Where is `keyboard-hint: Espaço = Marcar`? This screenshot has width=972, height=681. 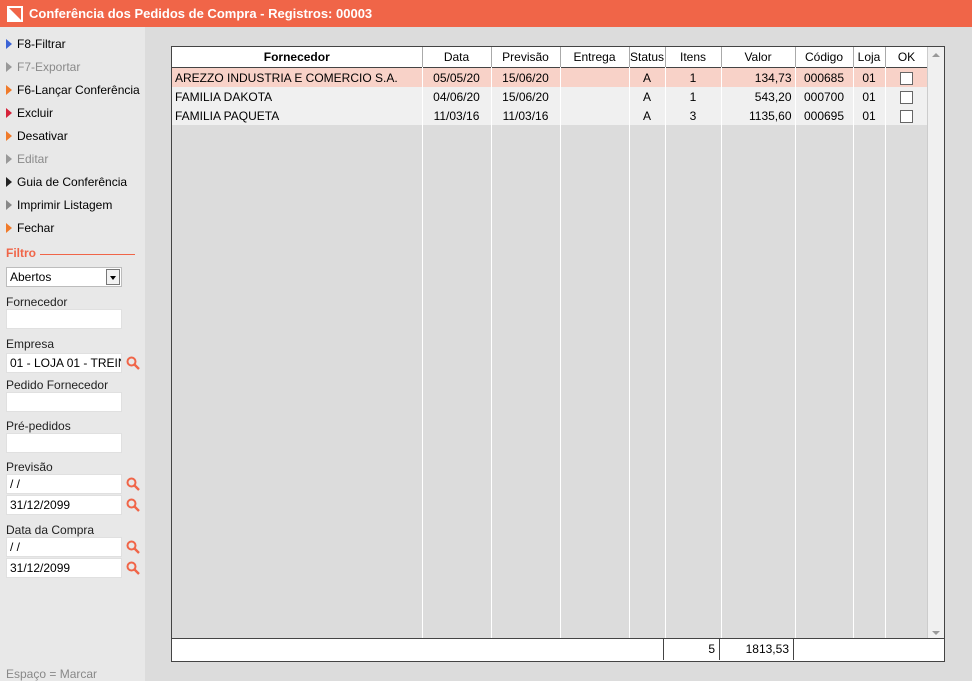
keyboard-hint: Espaço = Marcar is located at coordinates (52, 674).